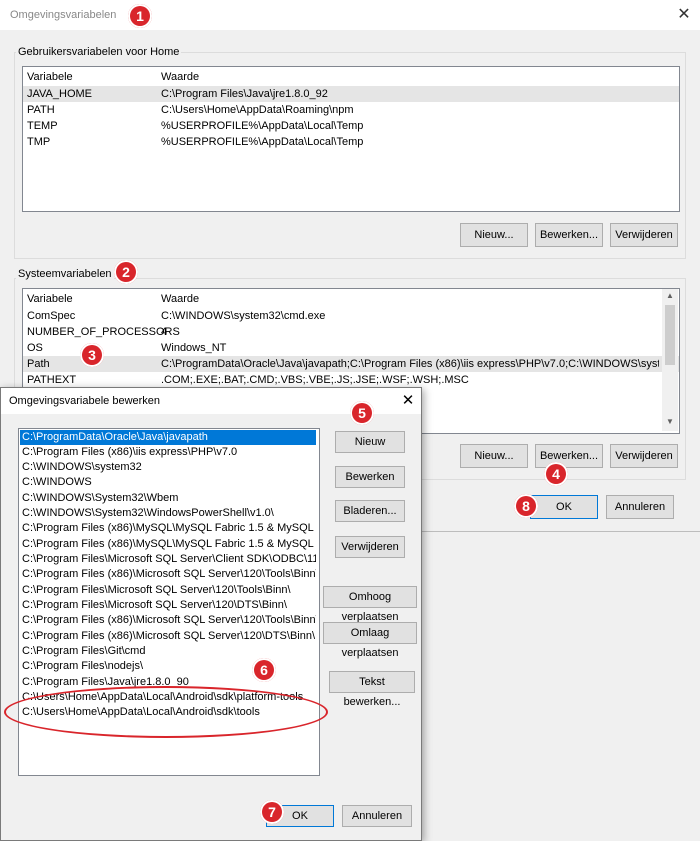 The width and height of the screenshot is (700, 841). I want to click on variable-value: C:\Users\Home\AppData\Roaming\npm, so click(257, 110).